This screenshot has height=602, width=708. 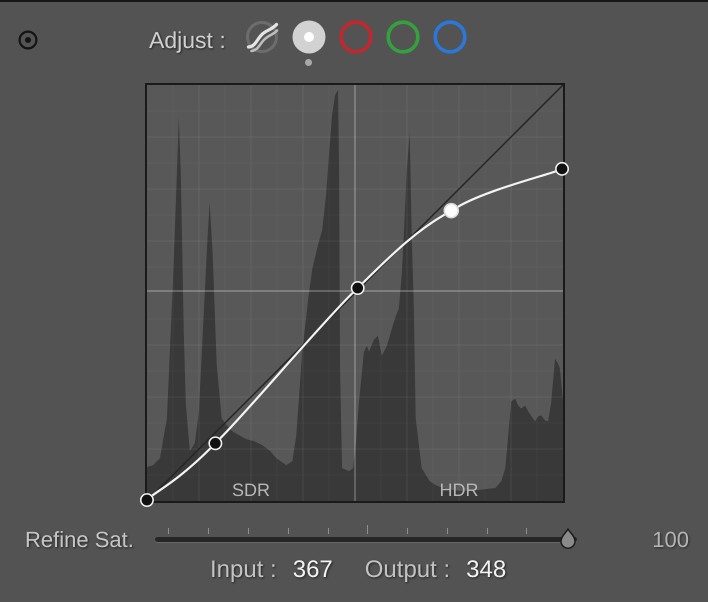 I want to click on swirl-icon, so click(x=261, y=37).